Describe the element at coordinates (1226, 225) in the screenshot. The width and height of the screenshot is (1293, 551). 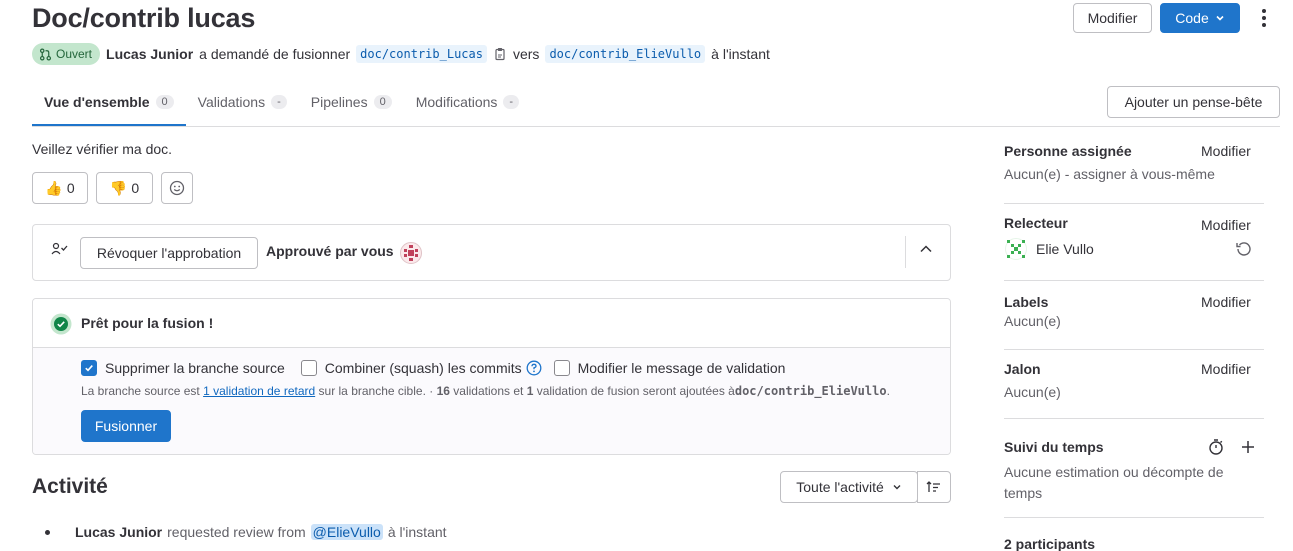
I see `reviewer-edit-link: Modifier` at that location.